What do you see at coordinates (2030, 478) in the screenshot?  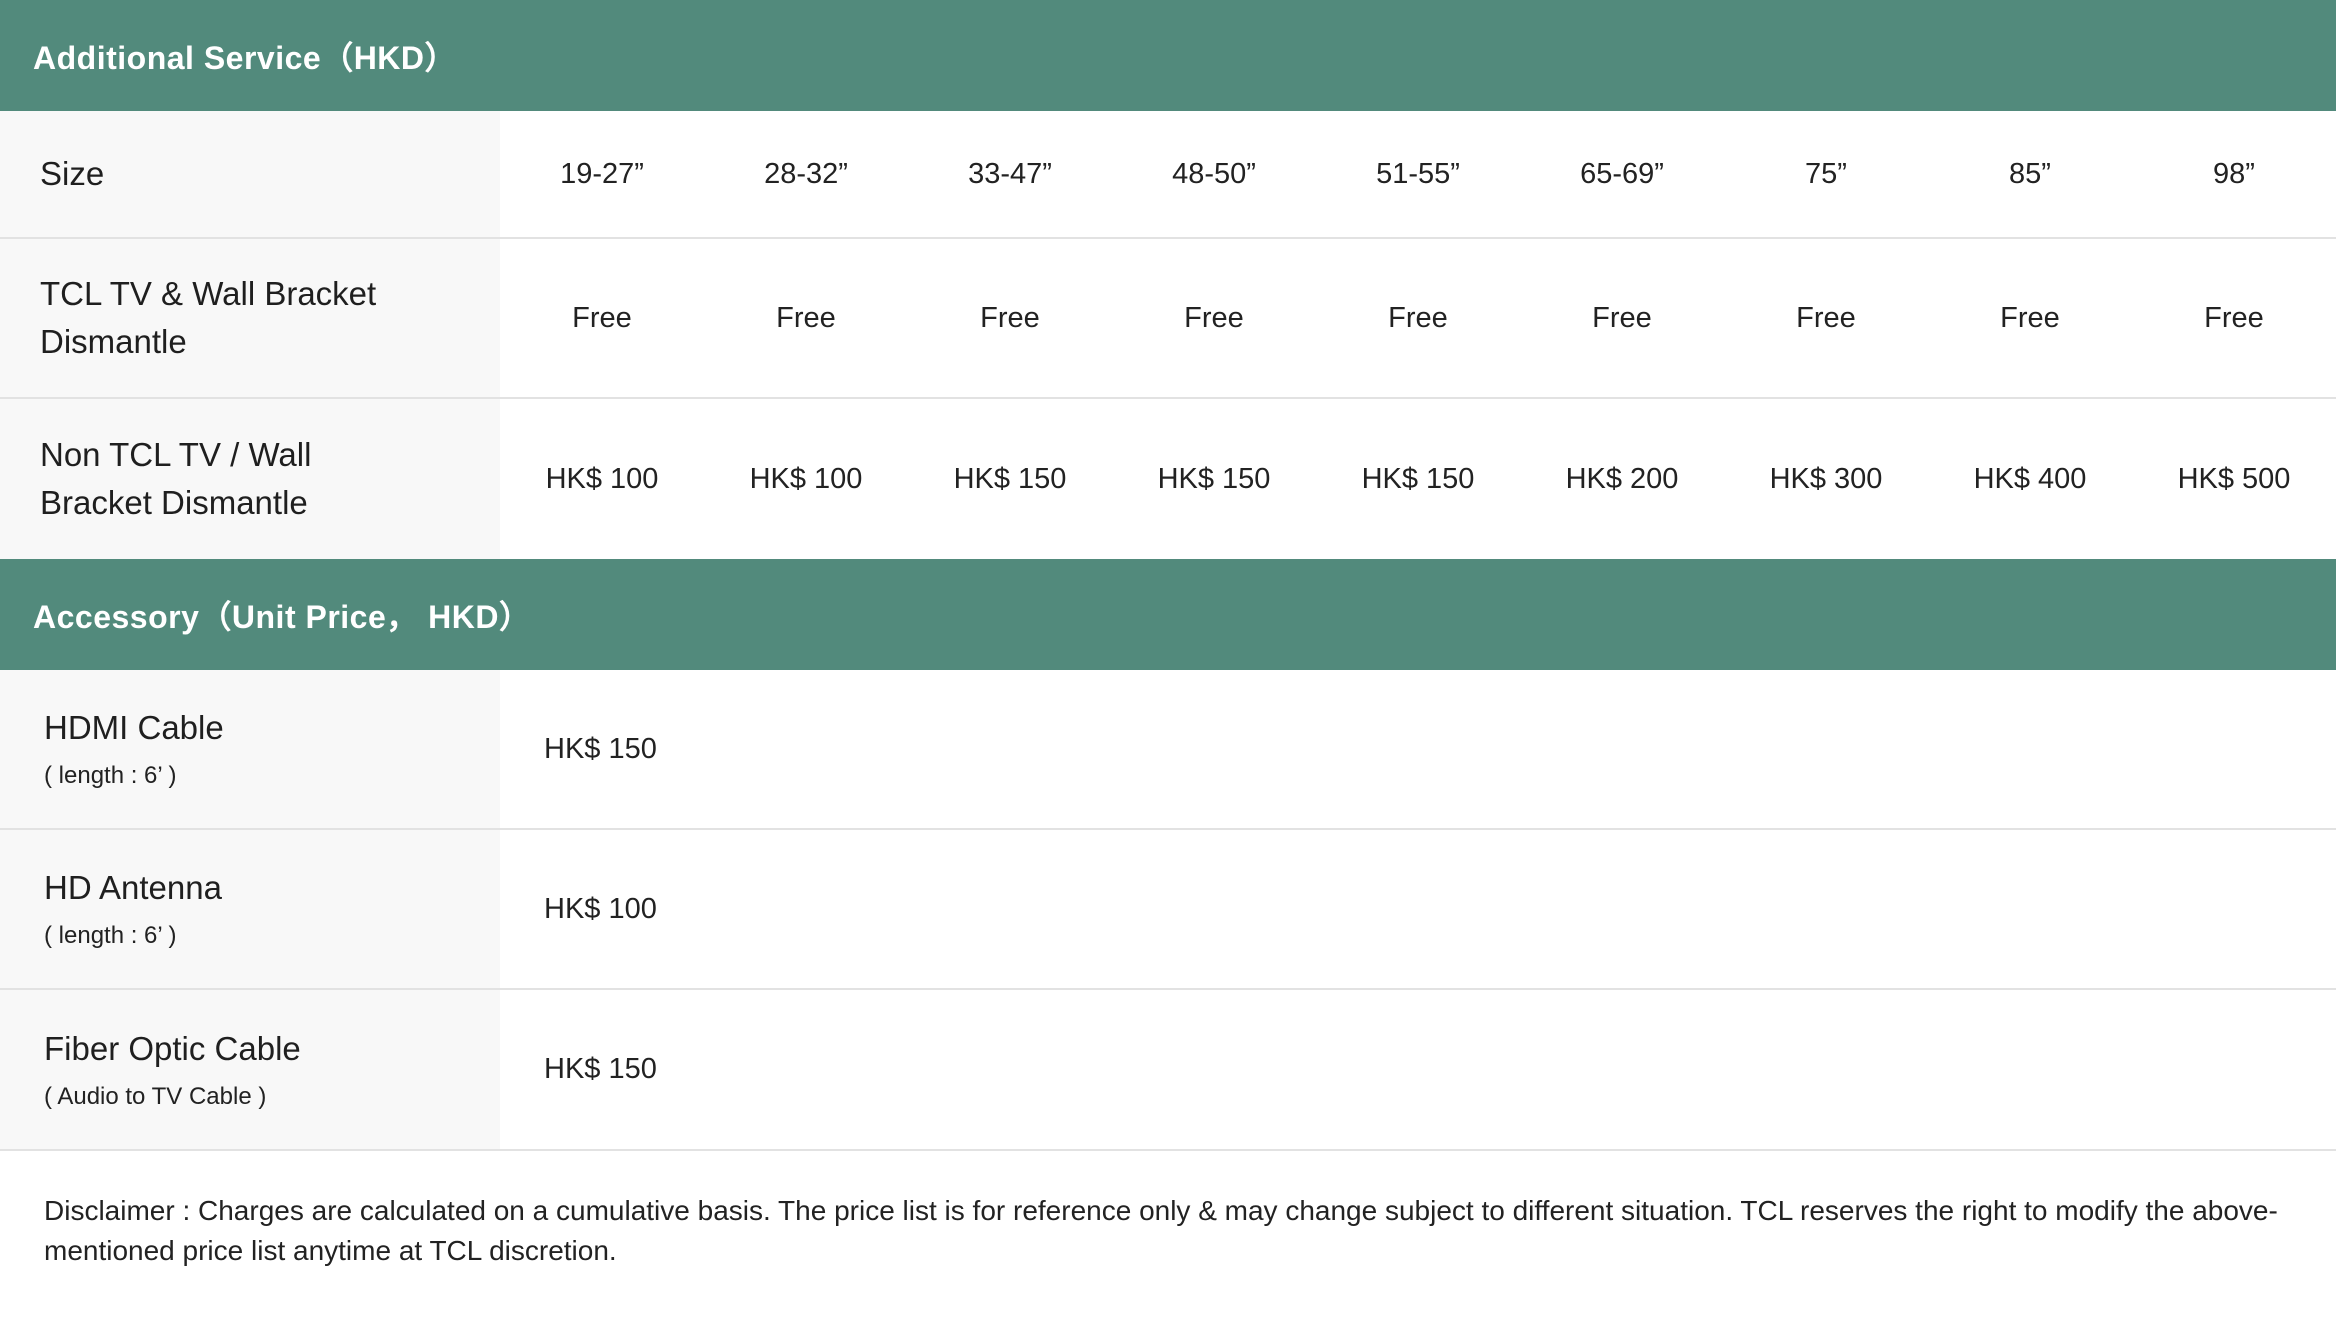 I see `price-cell: HK$ 400` at bounding box center [2030, 478].